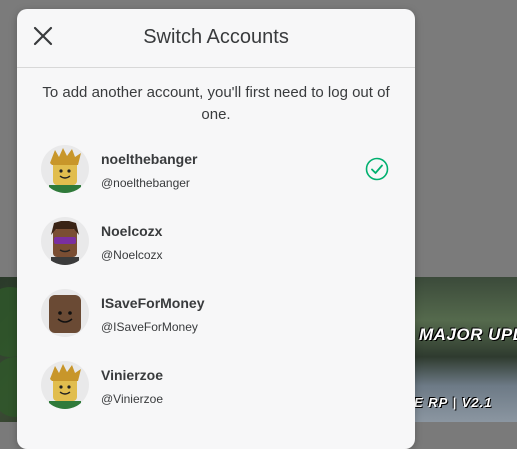 Image resolution: width=517 pixels, height=449 pixels. I want to click on modal-title: Switch Accounts, so click(216, 37).